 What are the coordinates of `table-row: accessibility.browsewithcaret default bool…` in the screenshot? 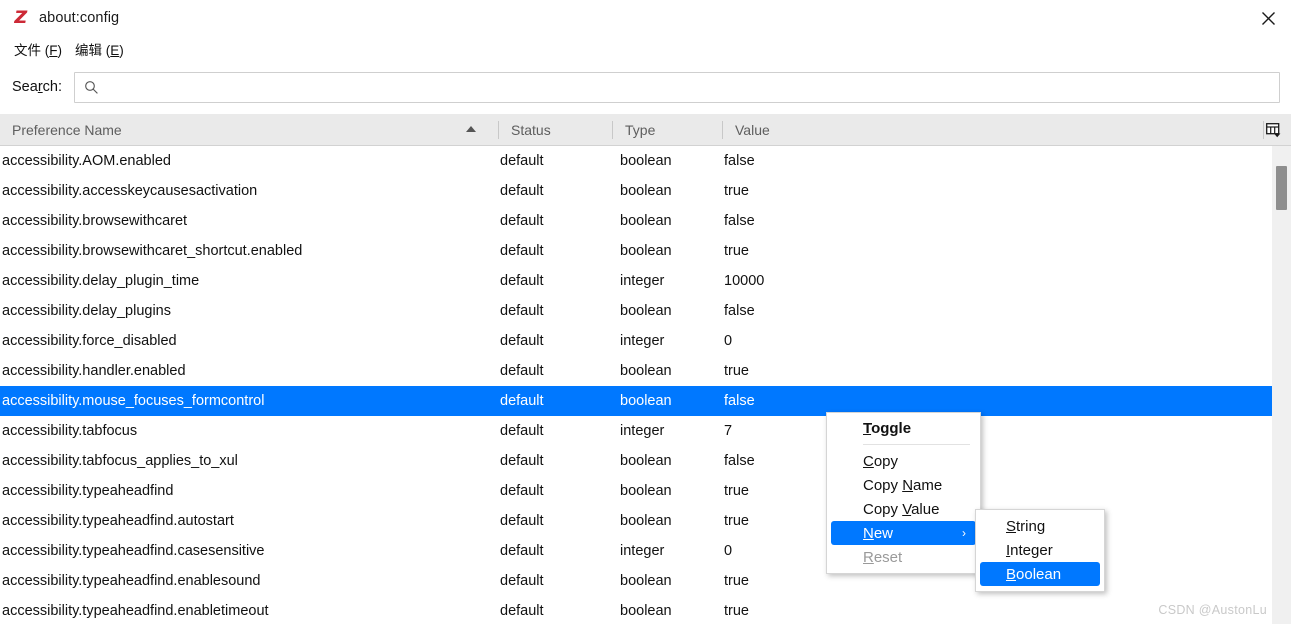 It's located at (636, 221).